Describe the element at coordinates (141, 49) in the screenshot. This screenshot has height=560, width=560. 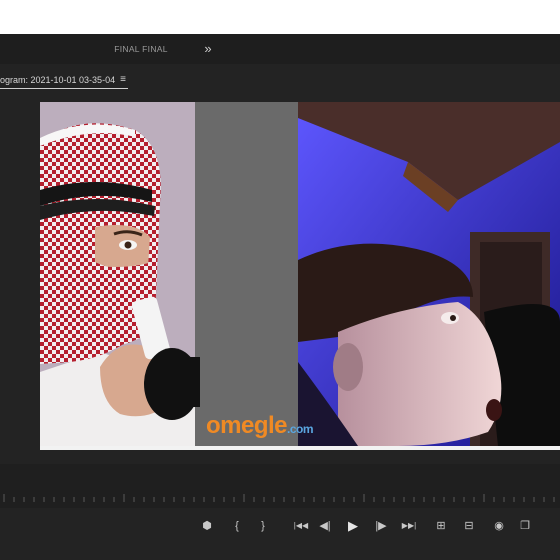
I see `workspace-tab-final-final: FINAL FINAL` at that location.